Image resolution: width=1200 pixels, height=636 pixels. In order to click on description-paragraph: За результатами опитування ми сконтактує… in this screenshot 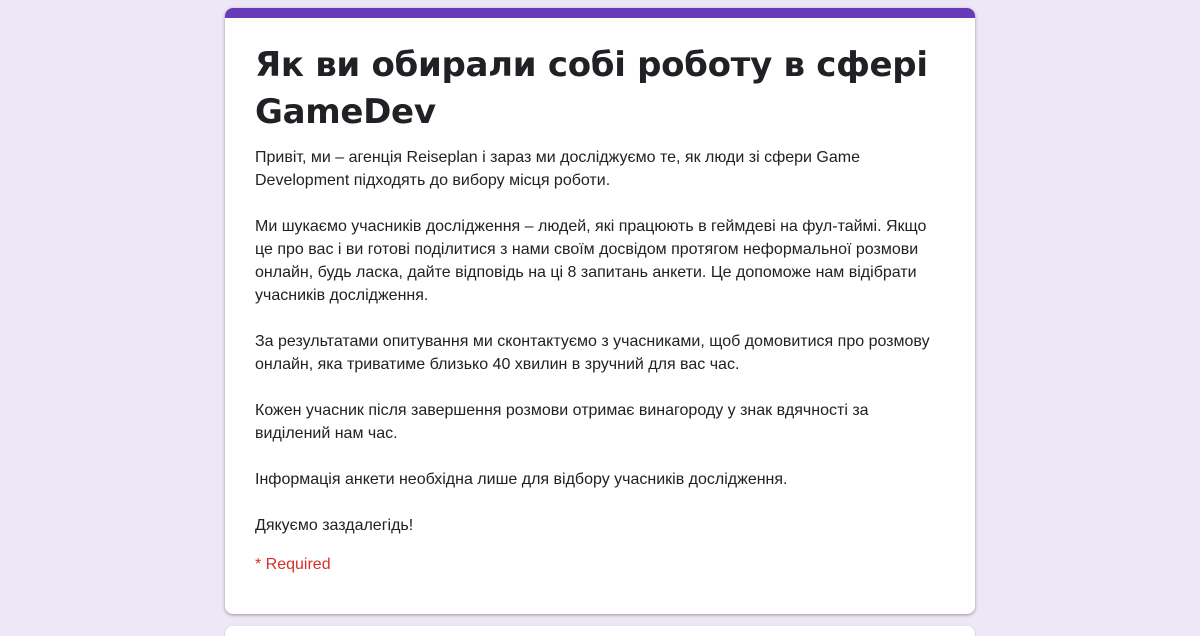, I will do `click(595, 353)`.